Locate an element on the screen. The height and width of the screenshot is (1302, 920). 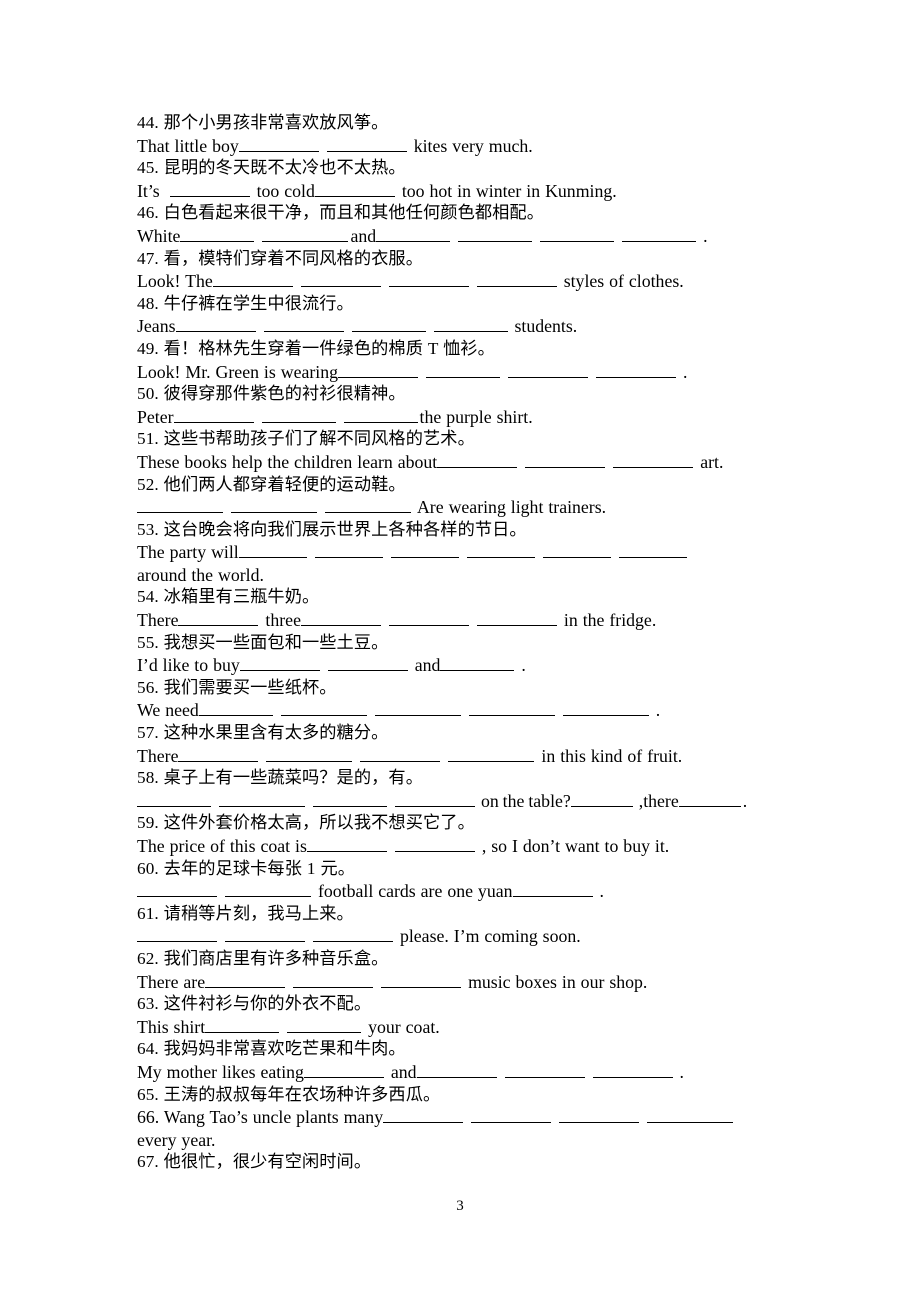
exercise-item-46: 46. 白色看起来很干净，而且和其他任何颜色都相配。 White and . is located at coordinates (461, 224).